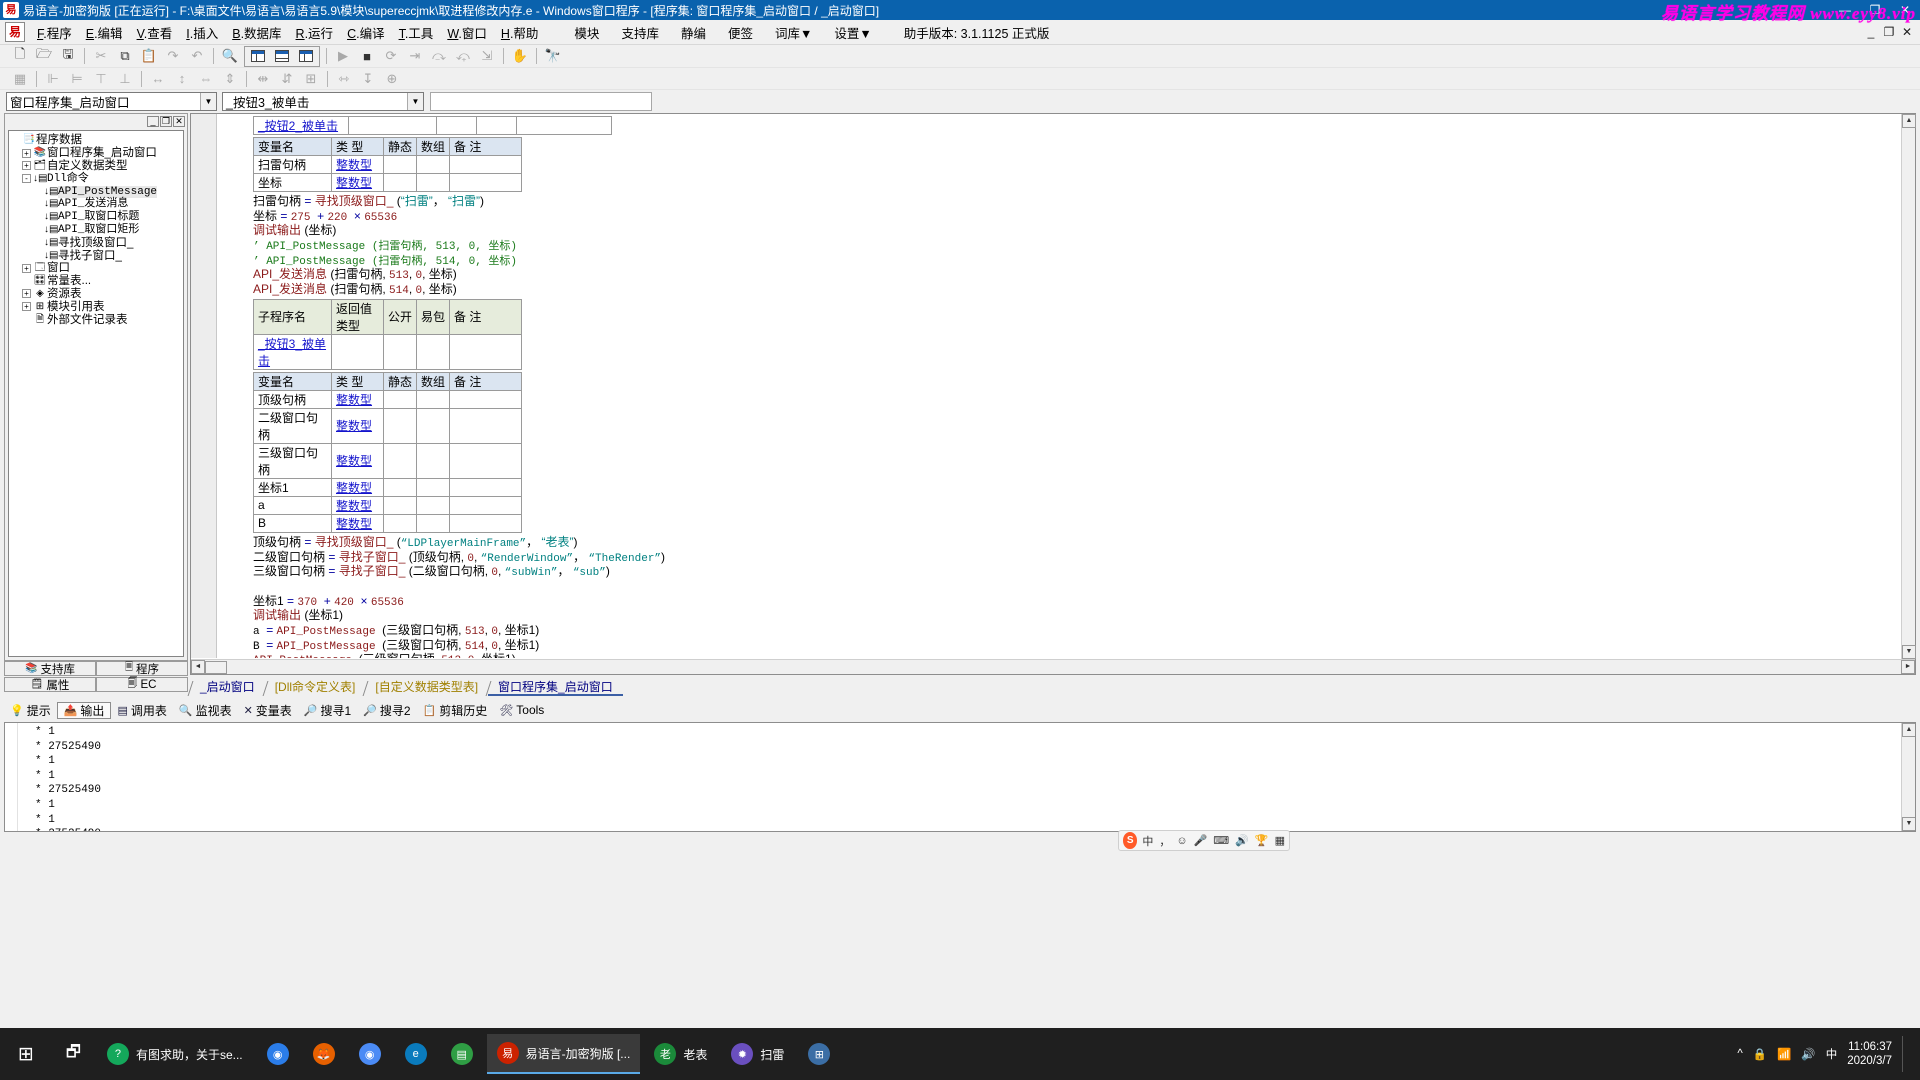 Image resolution: width=1920 pixels, height=1080 pixels. What do you see at coordinates (263, 79) in the screenshot?
I see `space-horizontal-icon: ⇹` at bounding box center [263, 79].